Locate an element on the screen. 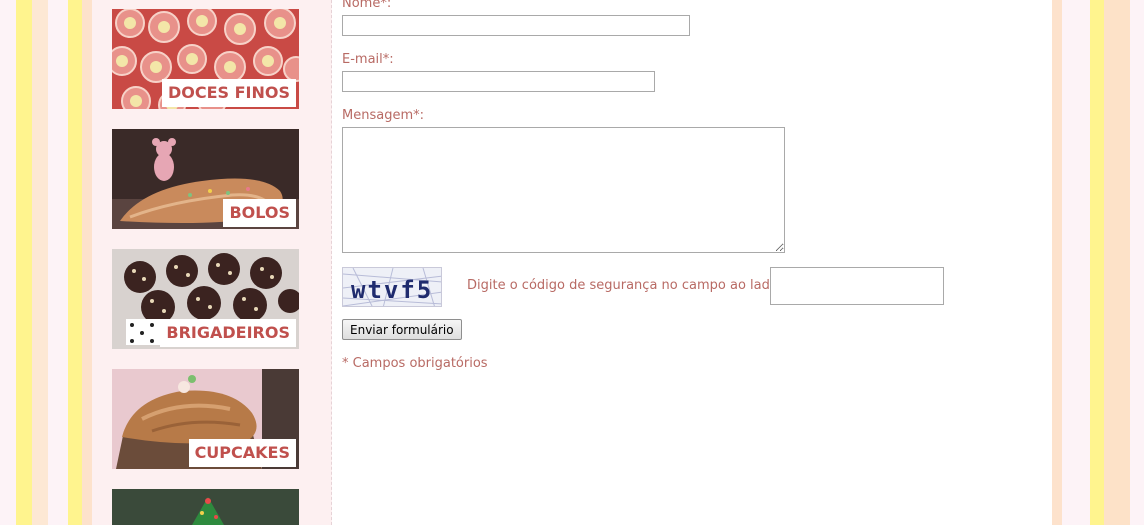 The width and height of the screenshot is (1144, 525). category-brigadeiros: BRIGADEIROS is located at coordinates (205, 299).